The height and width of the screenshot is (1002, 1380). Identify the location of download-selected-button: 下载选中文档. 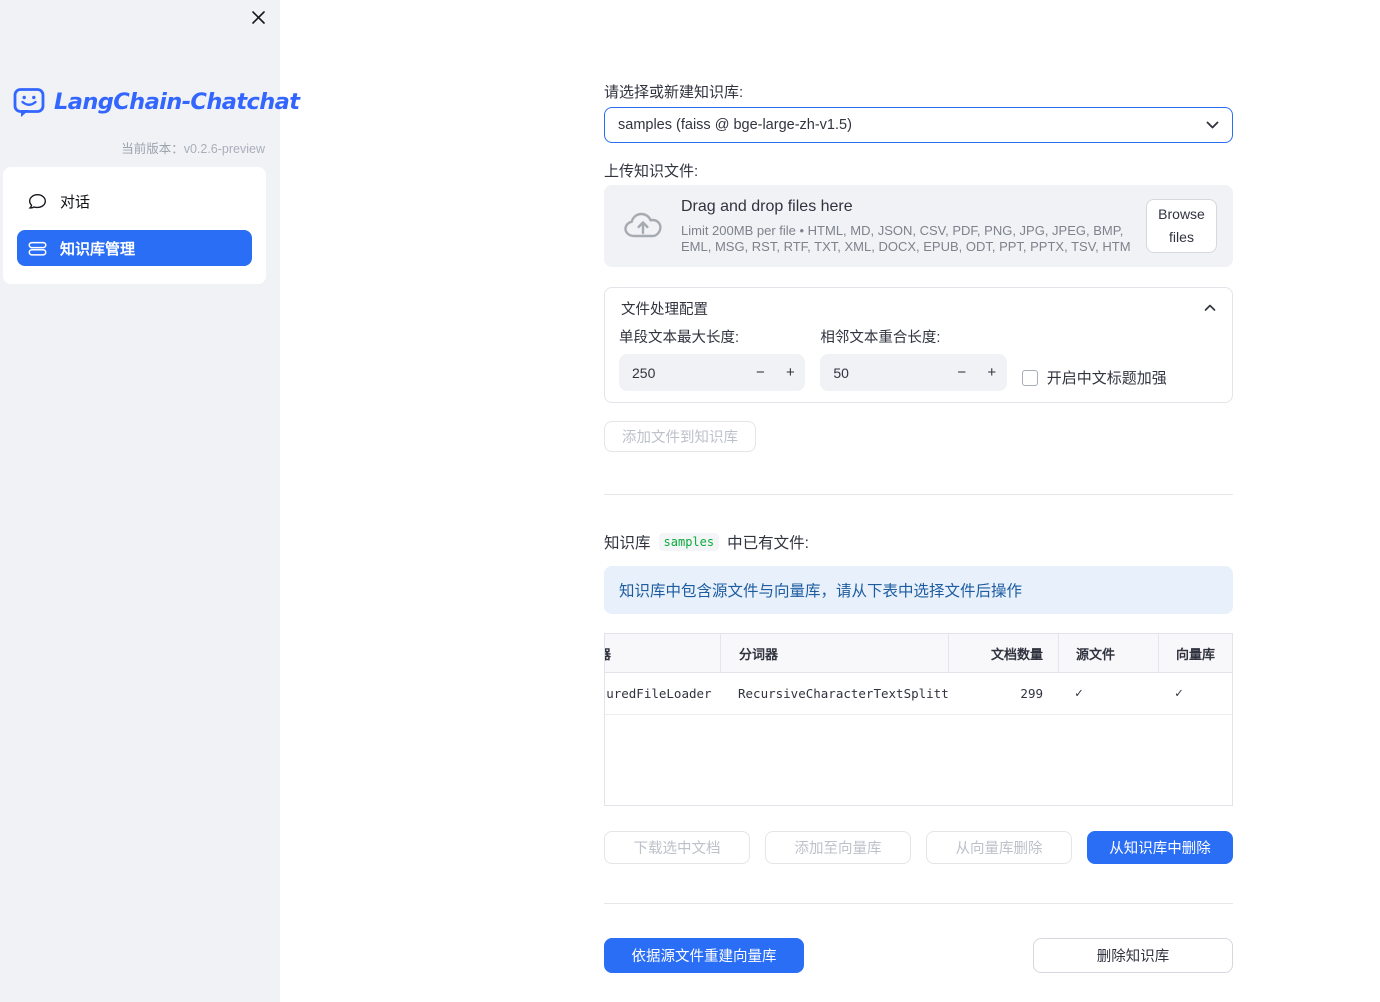
(677, 847).